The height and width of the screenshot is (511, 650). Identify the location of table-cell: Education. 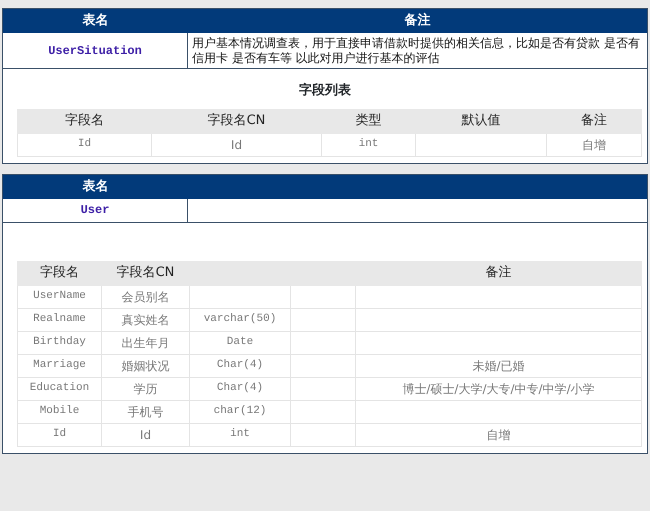
(60, 388).